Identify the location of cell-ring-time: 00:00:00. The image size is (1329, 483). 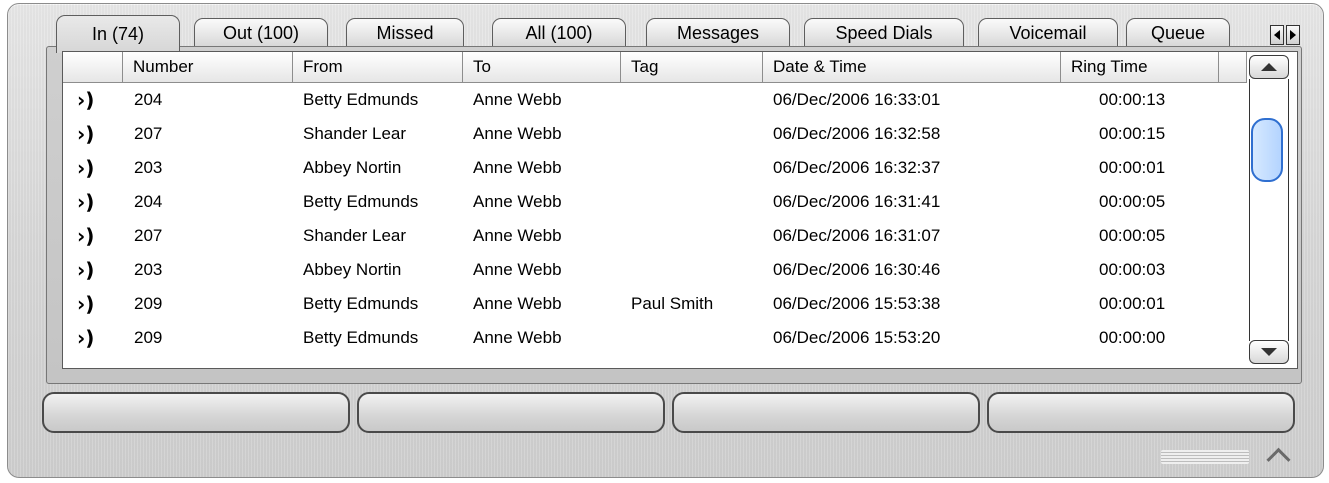
(1132, 337).